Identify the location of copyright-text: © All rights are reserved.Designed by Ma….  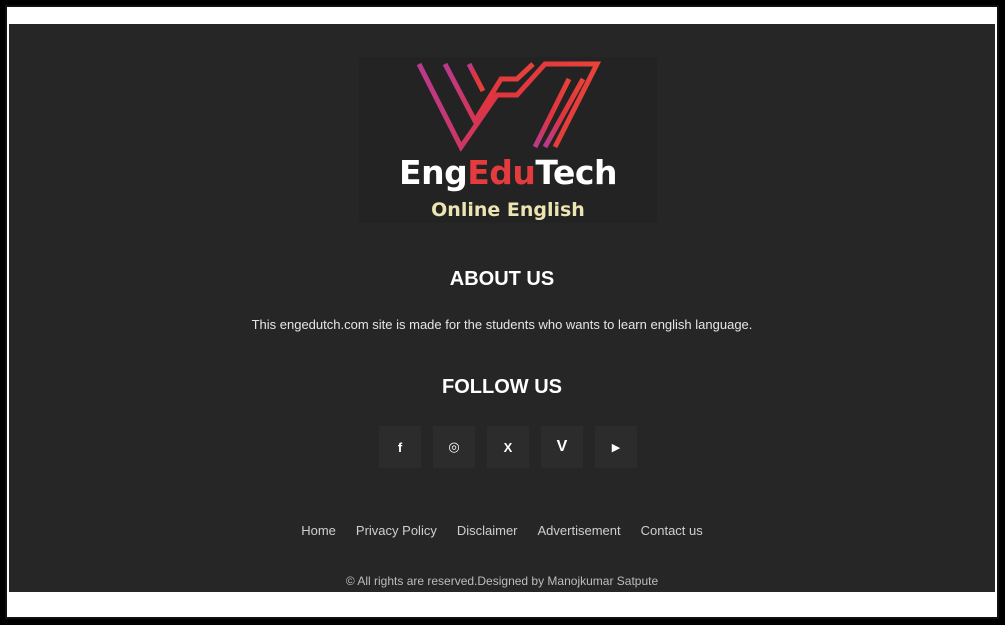
(502, 581).